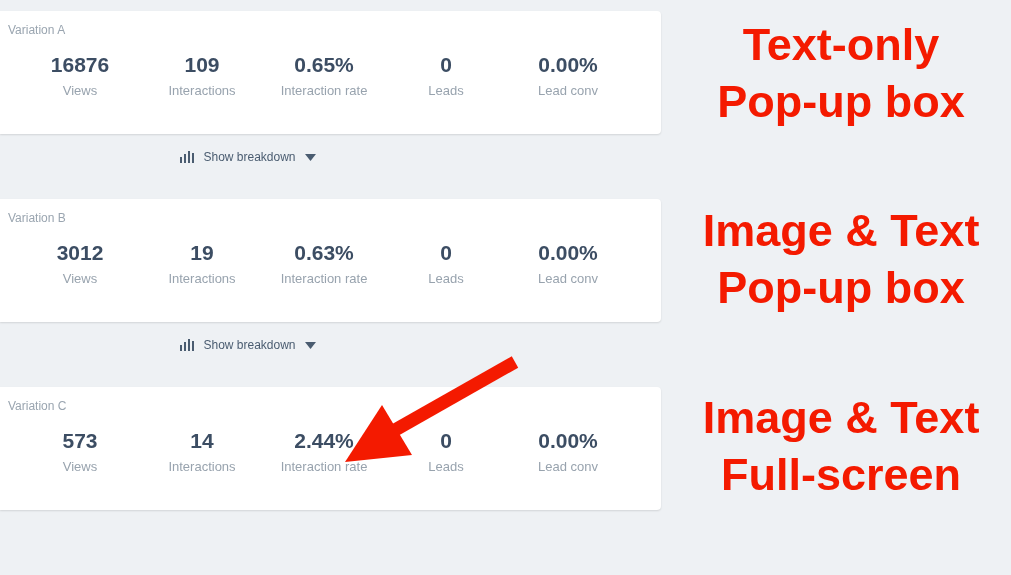  Describe the element at coordinates (202, 253) in the screenshot. I see `stat-value: 19` at that location.